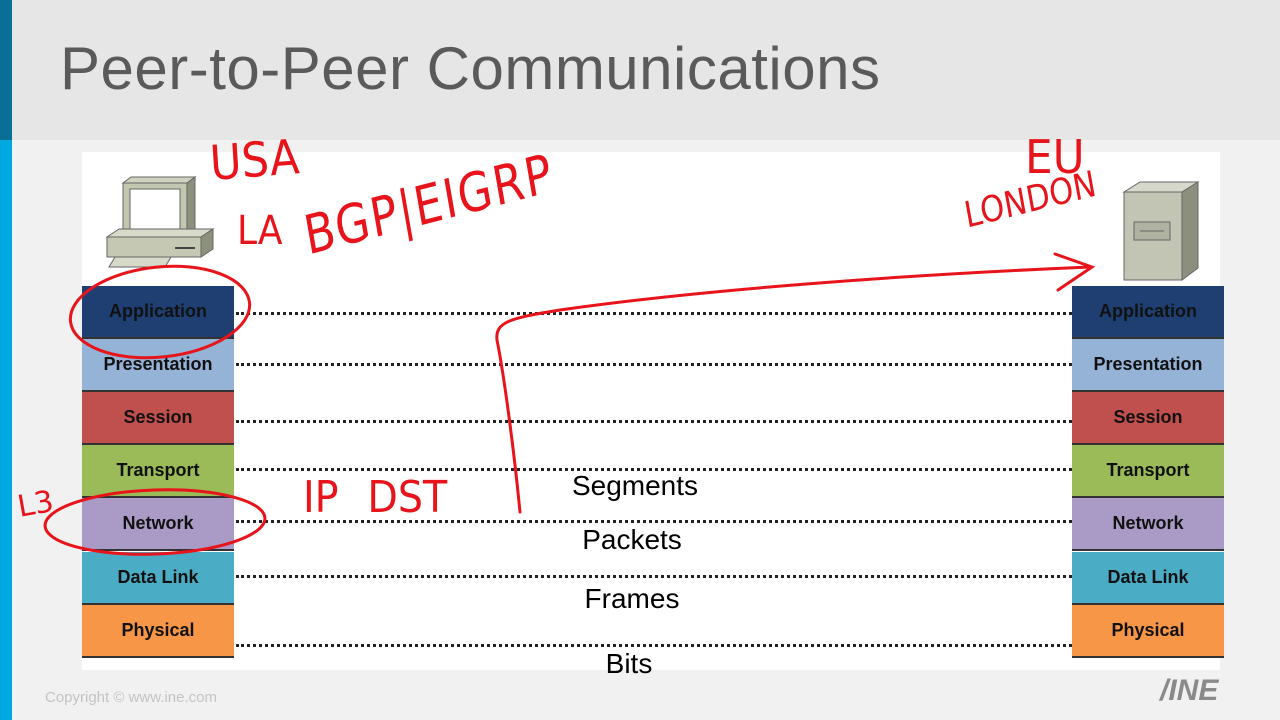  What do you see at coordinates (131, 697) in the screenshot?
I see `copyright-text: Copyright © www.ine.com` at bounding box center [131, 697].